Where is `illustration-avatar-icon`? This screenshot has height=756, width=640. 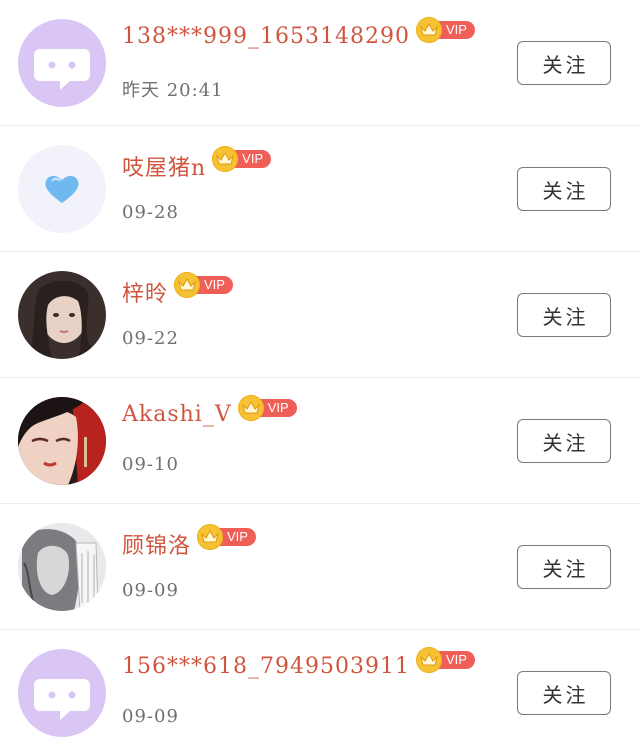 illustration-avatar-icon is located at coordinates (62, 441).